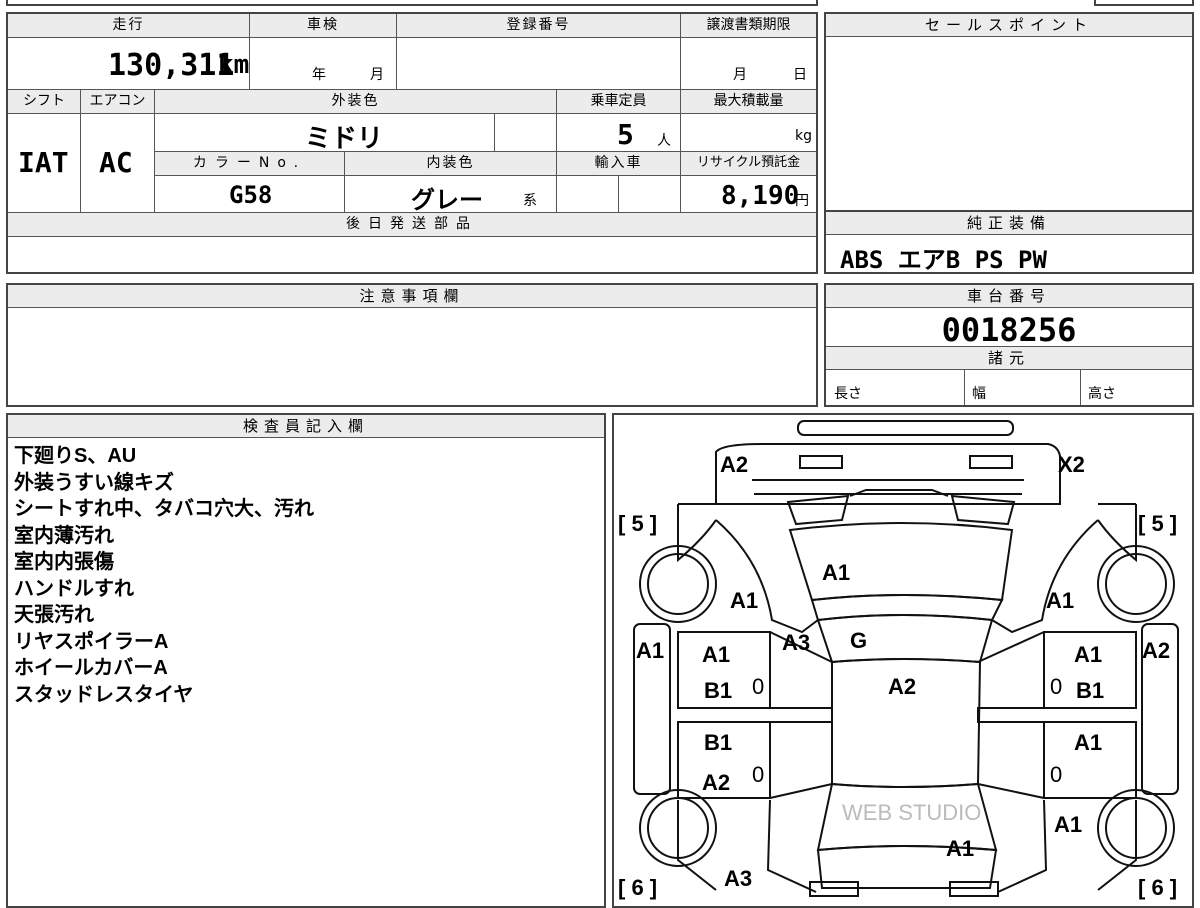 This screenshot has width=1200, height=908. What do you see at coordinates (377, 75) in the screenshot?
I see `inspection-month: 月` at bounding box center [377, 75].